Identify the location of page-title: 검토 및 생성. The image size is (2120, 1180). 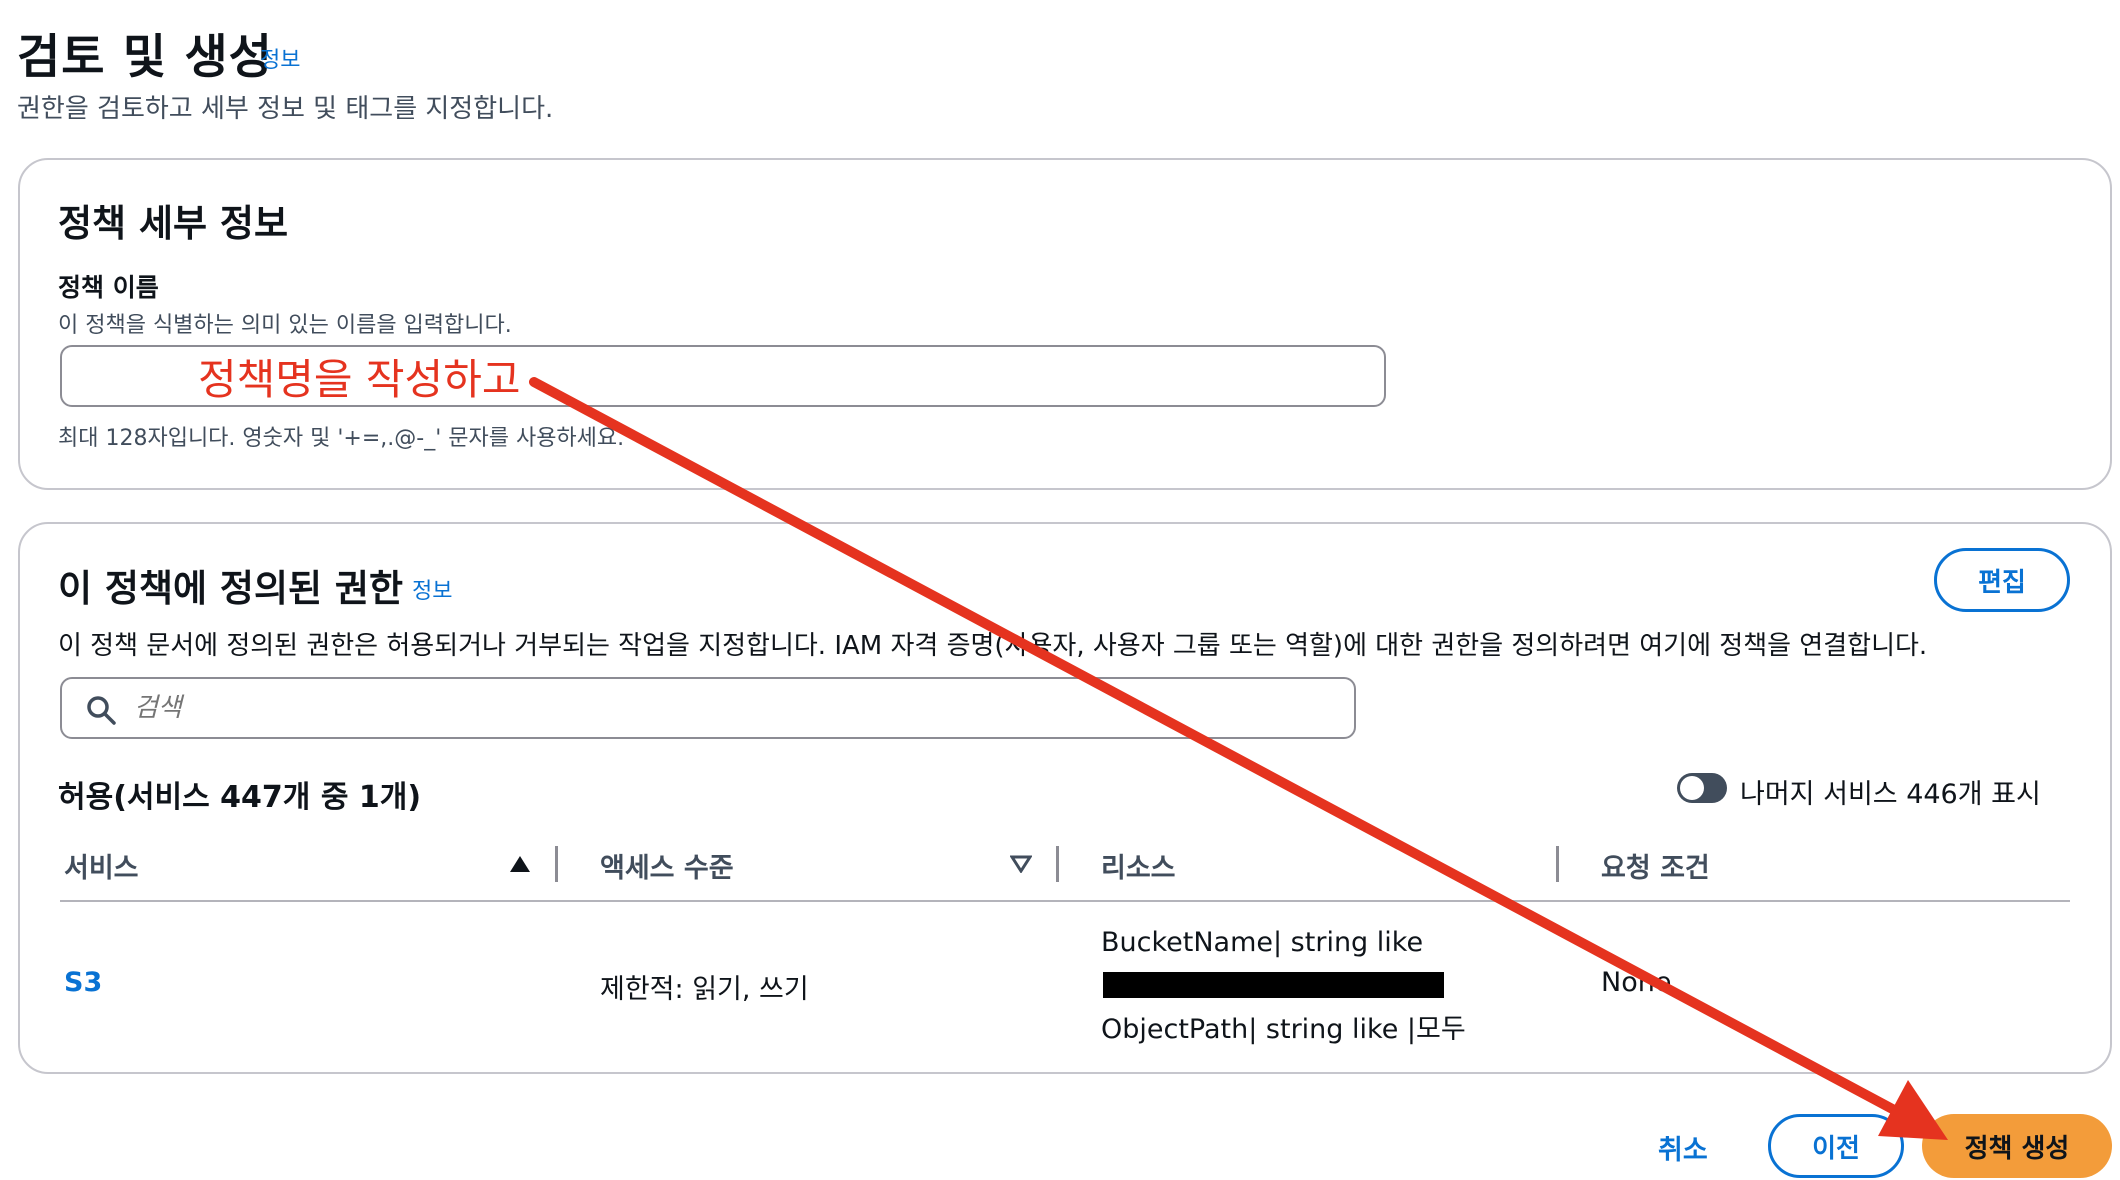
(145, 57).